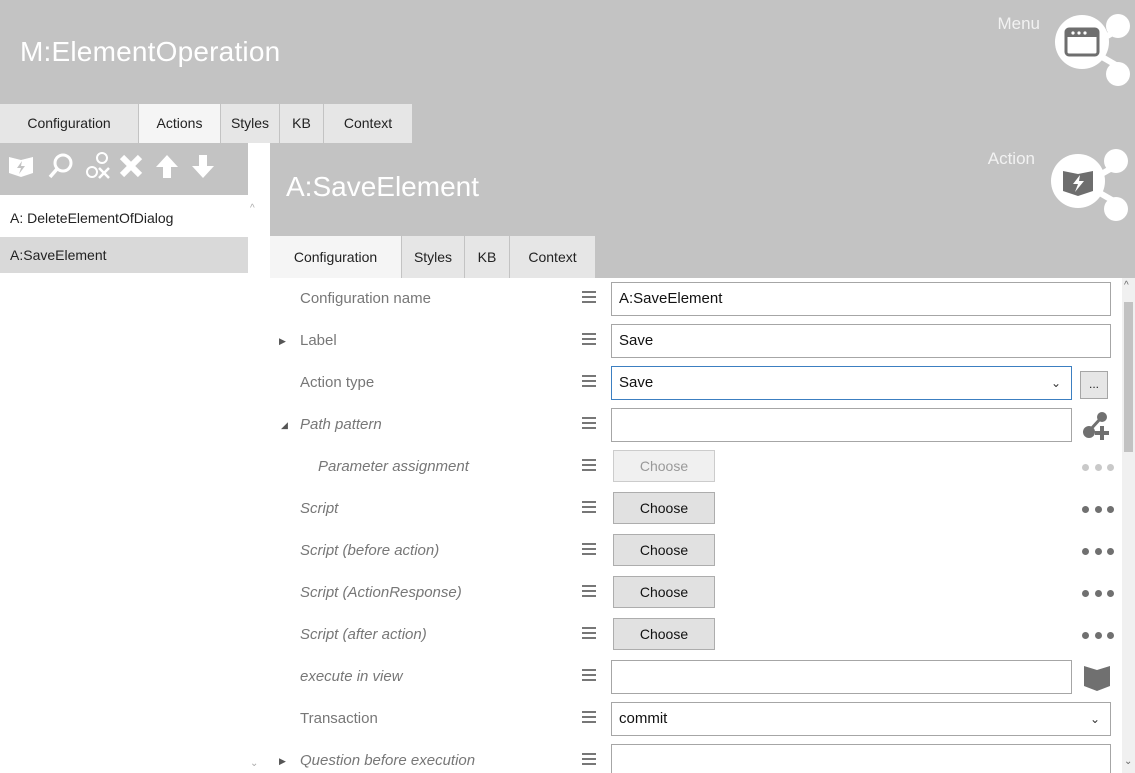 The height and width of the screenshot is (773, 1135). I want to click on action-type-dropdown: Save ⌄, so click(841, 383).